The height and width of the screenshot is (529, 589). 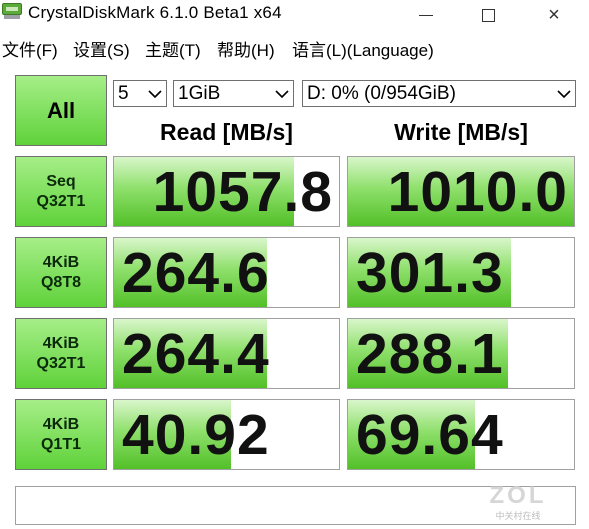 What do you see at coordinates (140, 93) in the screenshot?
I see `test-count-select: 5` at bounding box center [140, 93].